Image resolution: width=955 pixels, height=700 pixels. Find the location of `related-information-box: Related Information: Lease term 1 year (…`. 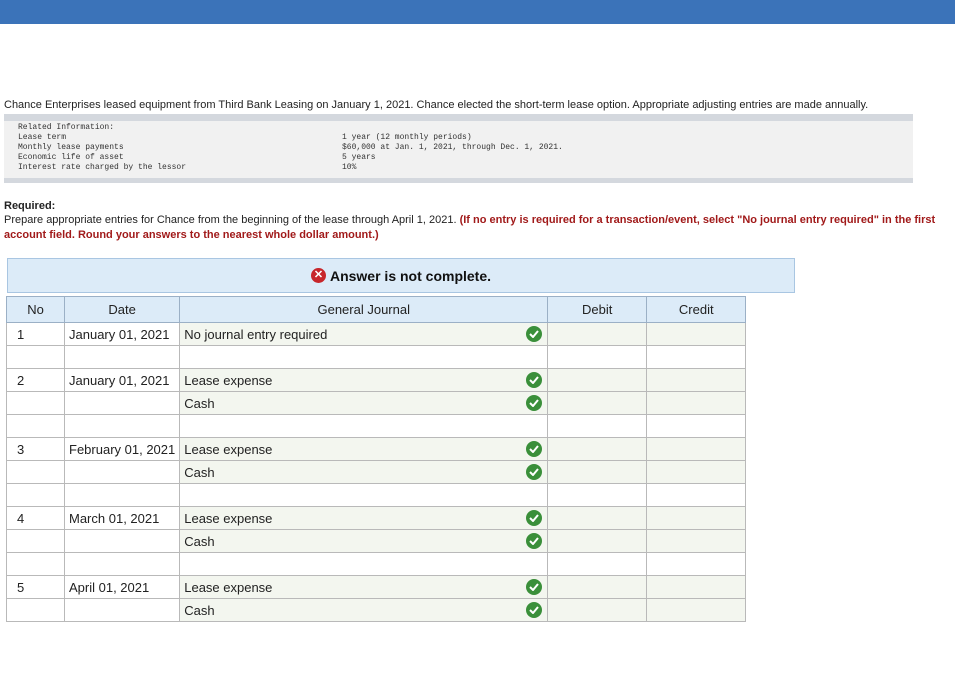

related-information-box: Related Information: Lease term 1 year (… is located at coordinates (458, 148).